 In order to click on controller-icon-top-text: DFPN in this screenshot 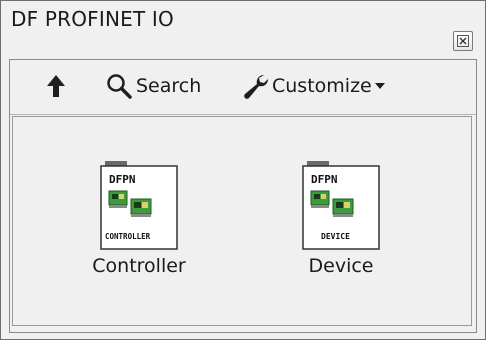, I will do `click(122, 179)`.